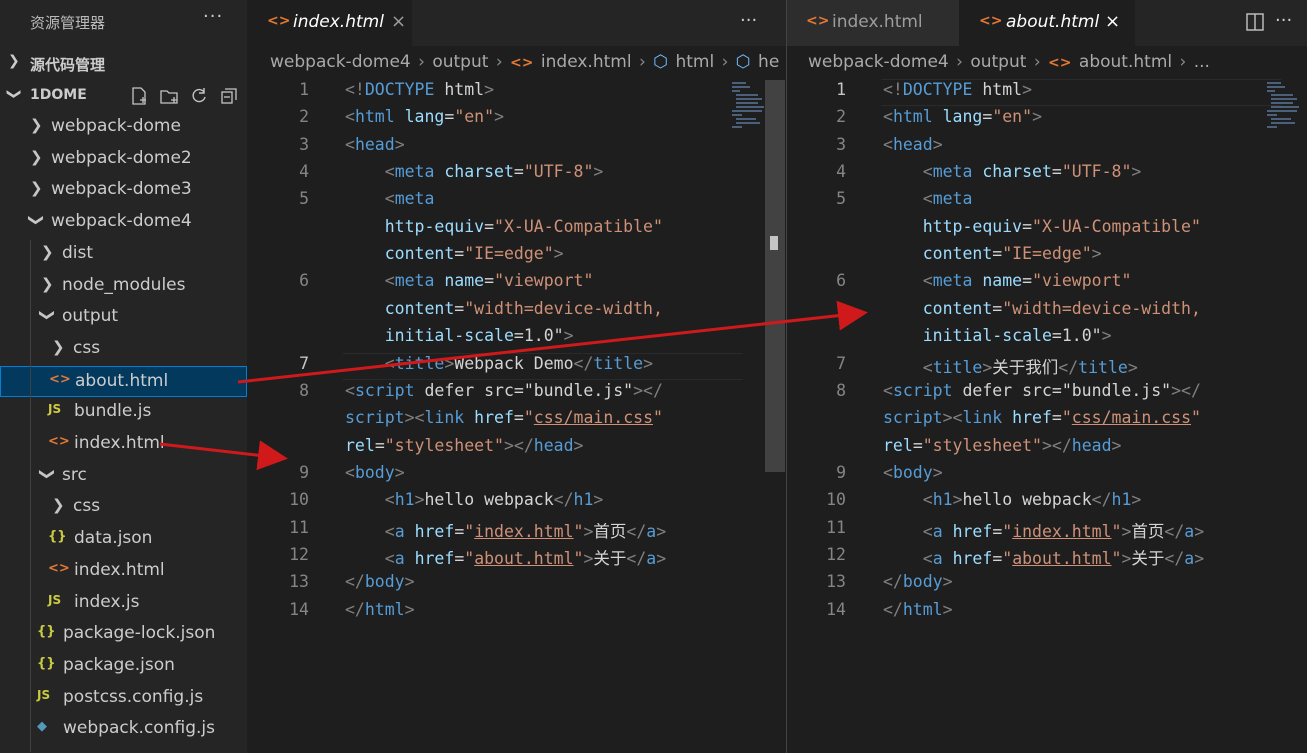  What do you see at coordinates (123, 190) in the screenshot?
I see `tree-item: ❯ webpack-dome3` at bounding box center [123, 190].